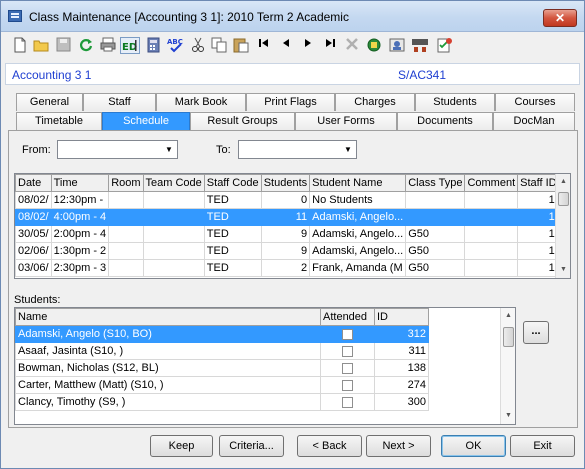 This screenshot has height=469, width=585. I want to click on tab-docman: DocMan, so click(534, 121).